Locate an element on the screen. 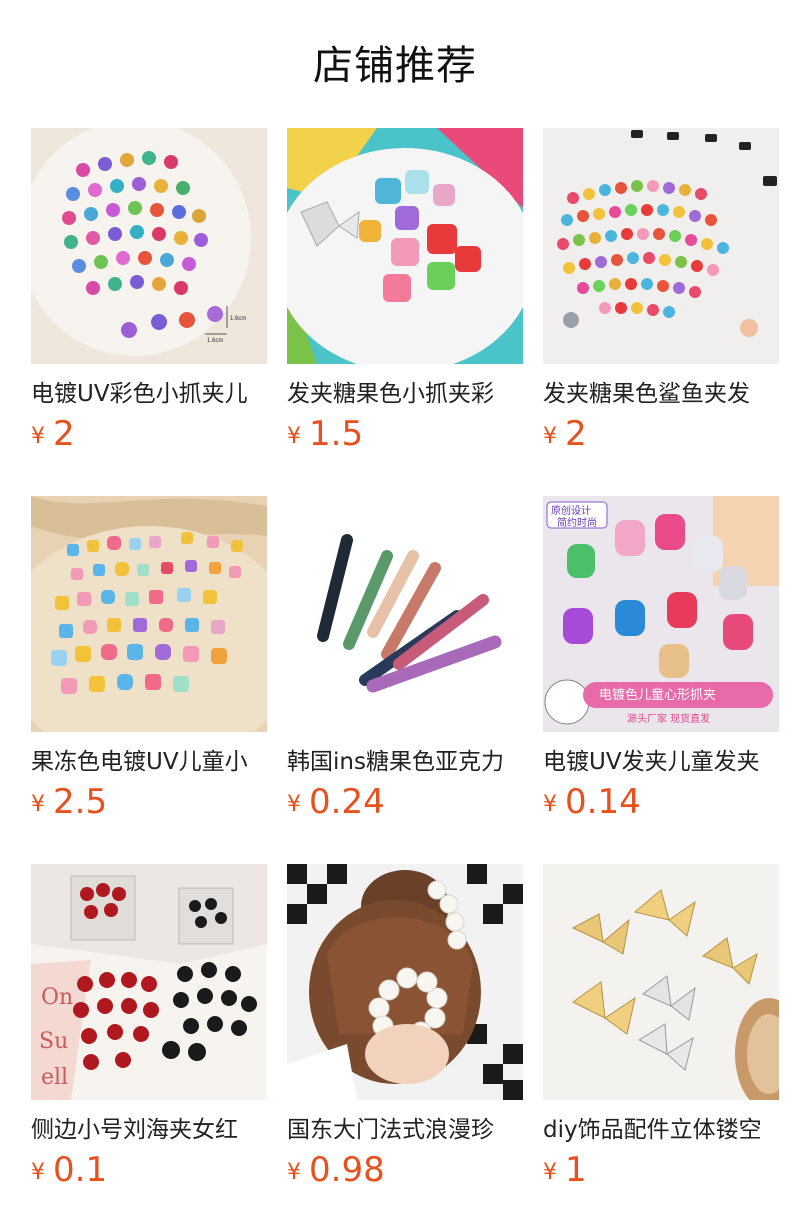 This screenshot has width=790, height=1232. product-price: ¥0.14 is located at coordinates (592, 805).